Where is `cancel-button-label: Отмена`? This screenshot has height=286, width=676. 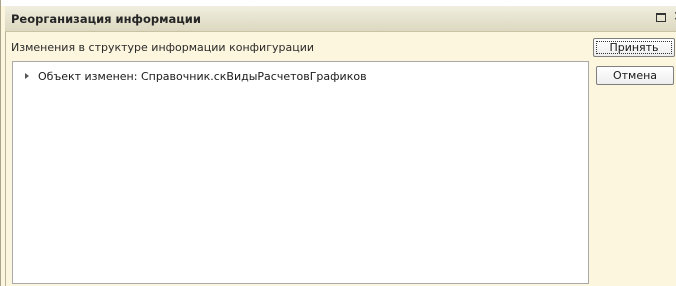 cancel-button-label: Отмена is located at coordinates (635, 75).